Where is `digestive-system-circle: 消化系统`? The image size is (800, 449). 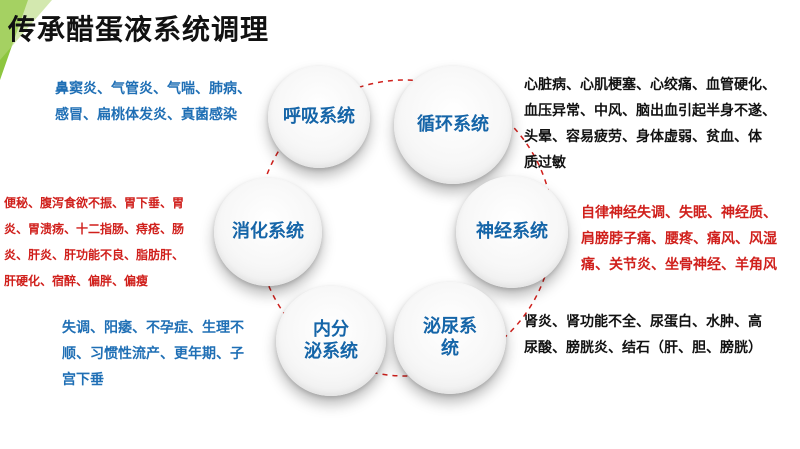 digestive-system-circle: 消化系统 is located at coordinates (268, 232).